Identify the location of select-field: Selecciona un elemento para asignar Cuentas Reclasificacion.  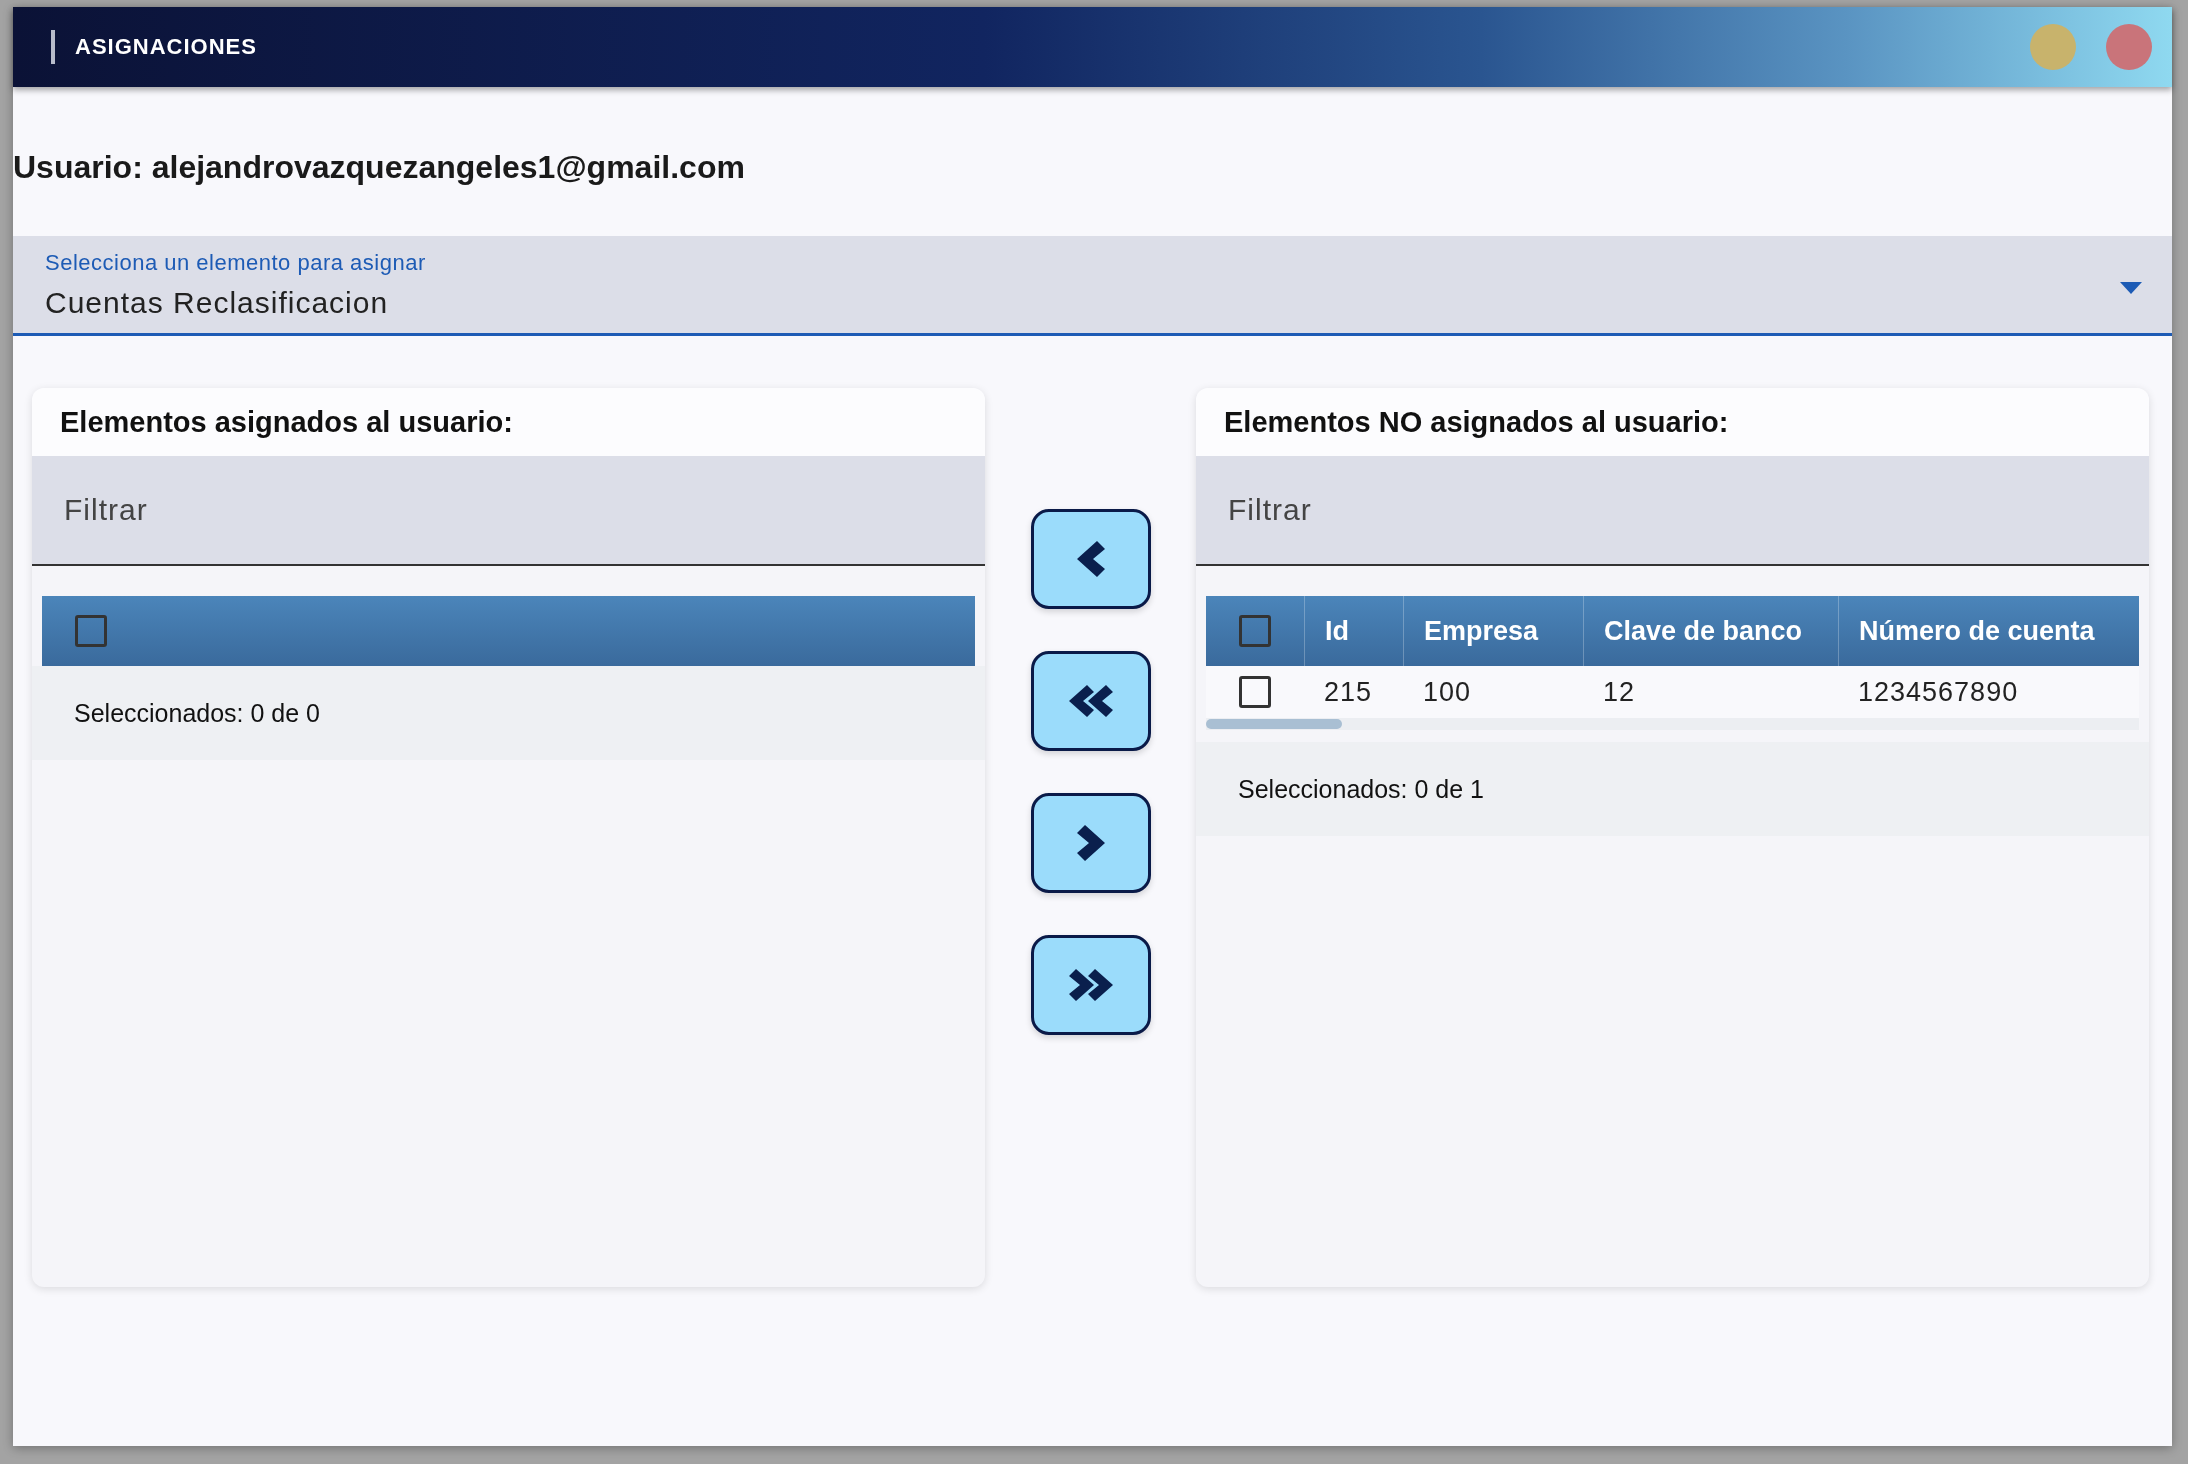
(1092, 286).